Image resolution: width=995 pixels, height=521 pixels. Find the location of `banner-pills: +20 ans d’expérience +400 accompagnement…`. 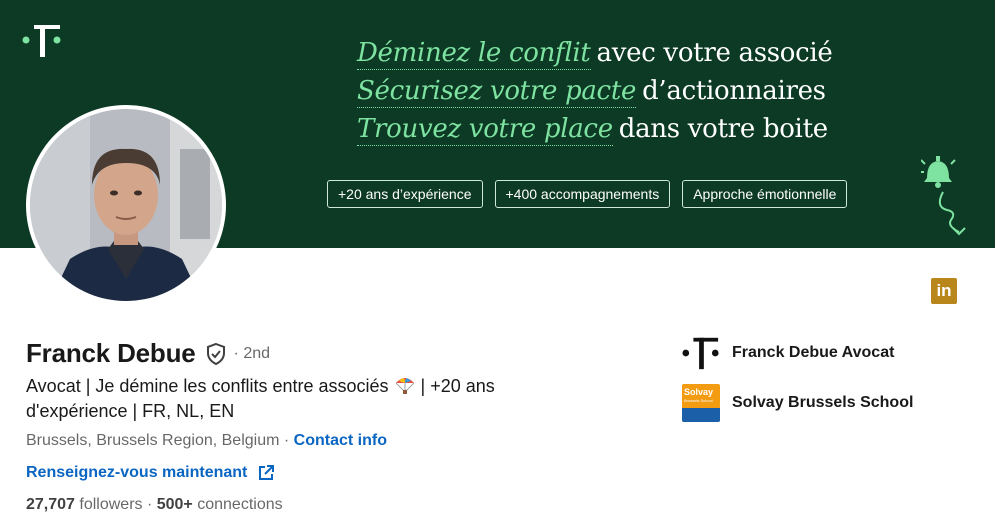

banner-pills: +20 ans d’expérience +400 accompagnement… is located at coordinates (587, 194).